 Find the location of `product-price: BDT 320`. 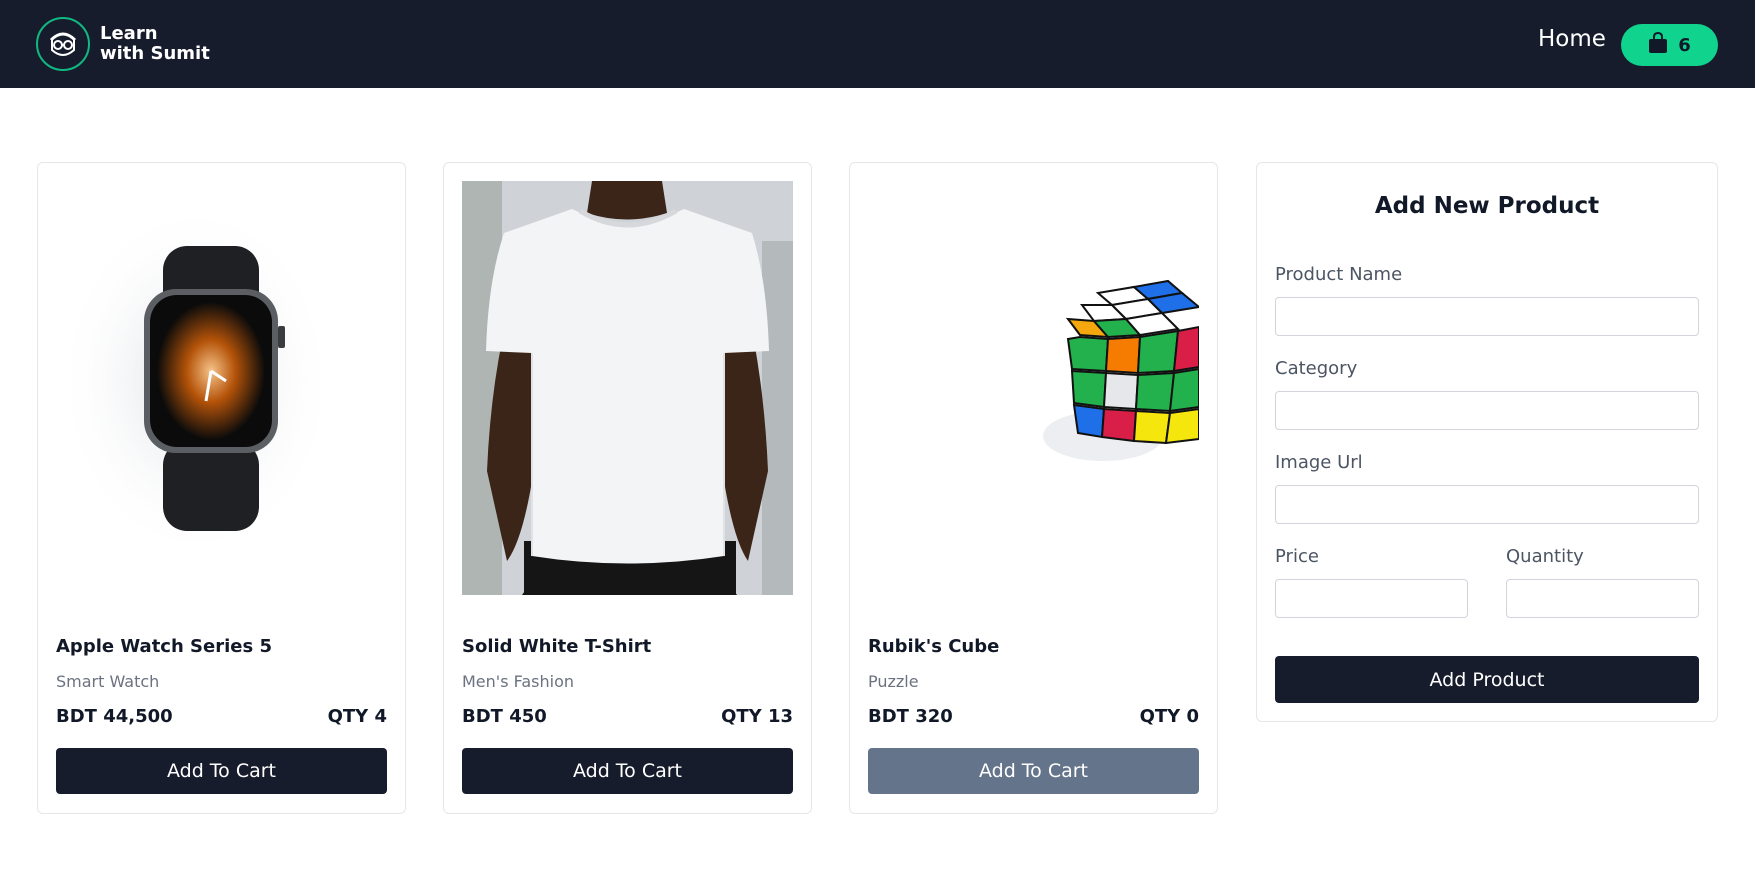

product-price: BDT 320 is located at coordinates (910, 716).